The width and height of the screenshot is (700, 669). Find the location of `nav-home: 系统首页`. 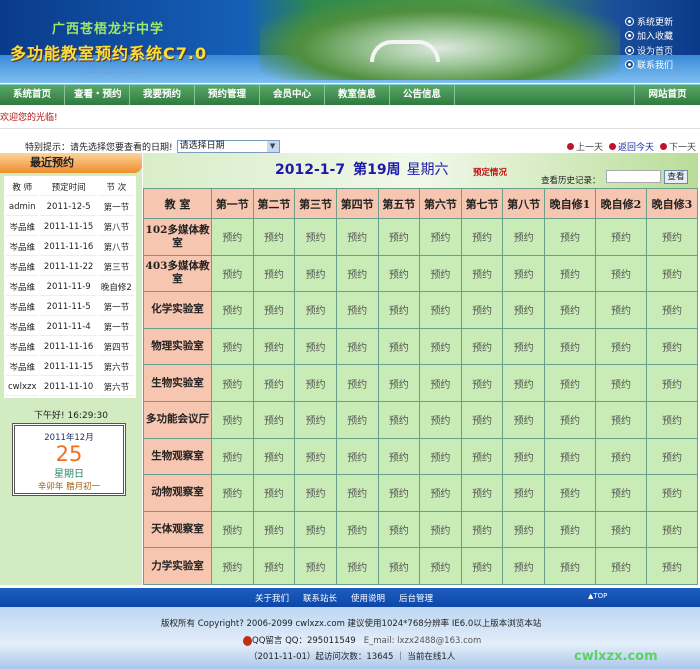

nav-home: 系统首页 is located at coordinates (32, 95).